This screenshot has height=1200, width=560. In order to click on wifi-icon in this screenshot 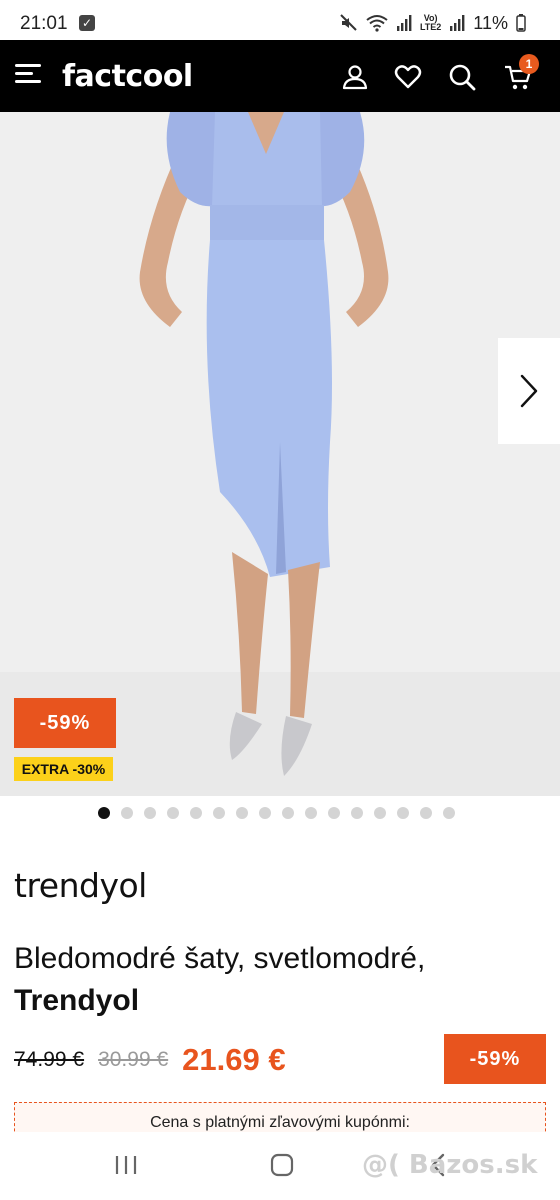, I will do `click(377, 23)`.